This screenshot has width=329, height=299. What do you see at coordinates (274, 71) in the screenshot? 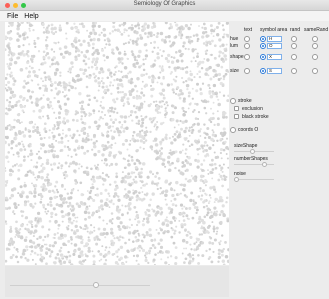
I see `size-symbol-field: S` at bounding box center [274, 71].